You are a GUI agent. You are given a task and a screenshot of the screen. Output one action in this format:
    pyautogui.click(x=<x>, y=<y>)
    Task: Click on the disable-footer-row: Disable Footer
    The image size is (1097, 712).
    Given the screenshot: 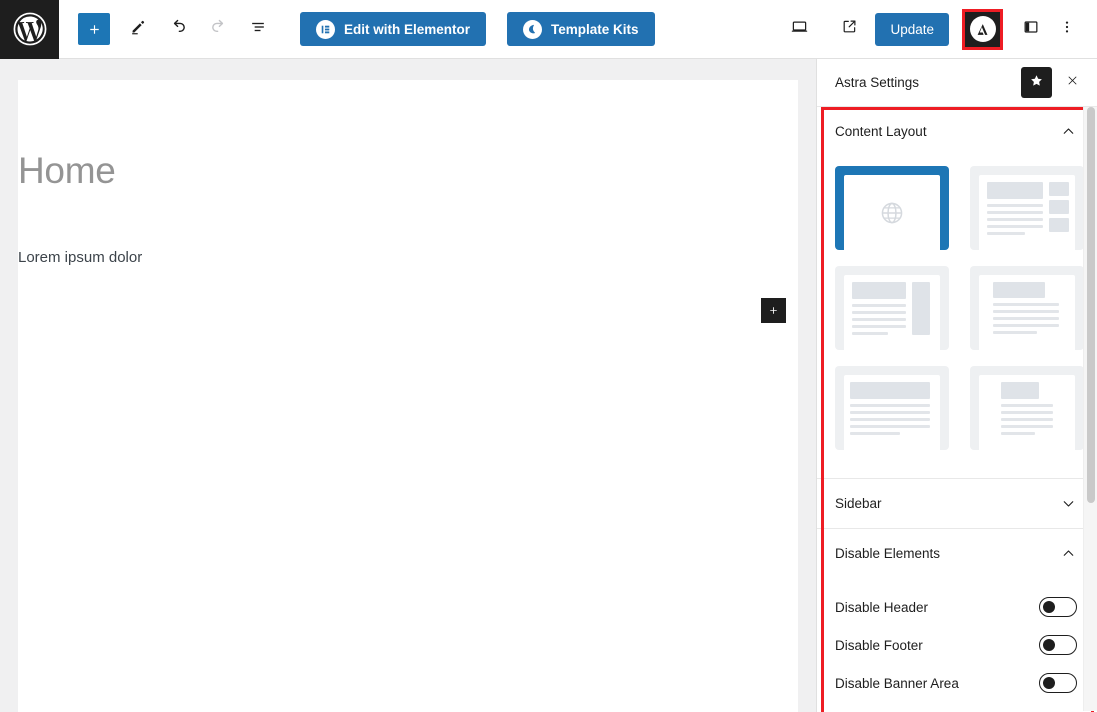 What is the action you would take?
    pyautogui.click(x=957, y=645)
    